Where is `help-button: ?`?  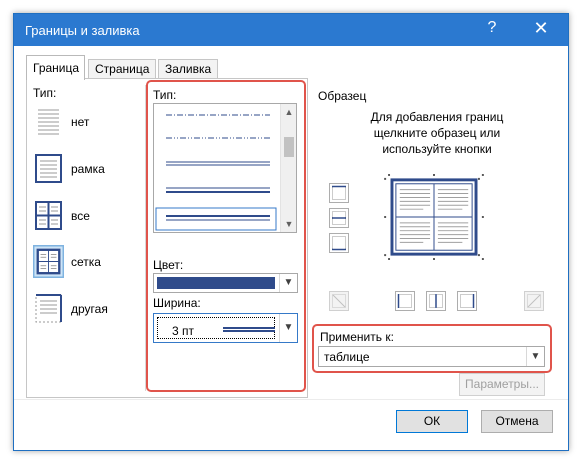 help-button: ? is located at coordinates (492, 28).